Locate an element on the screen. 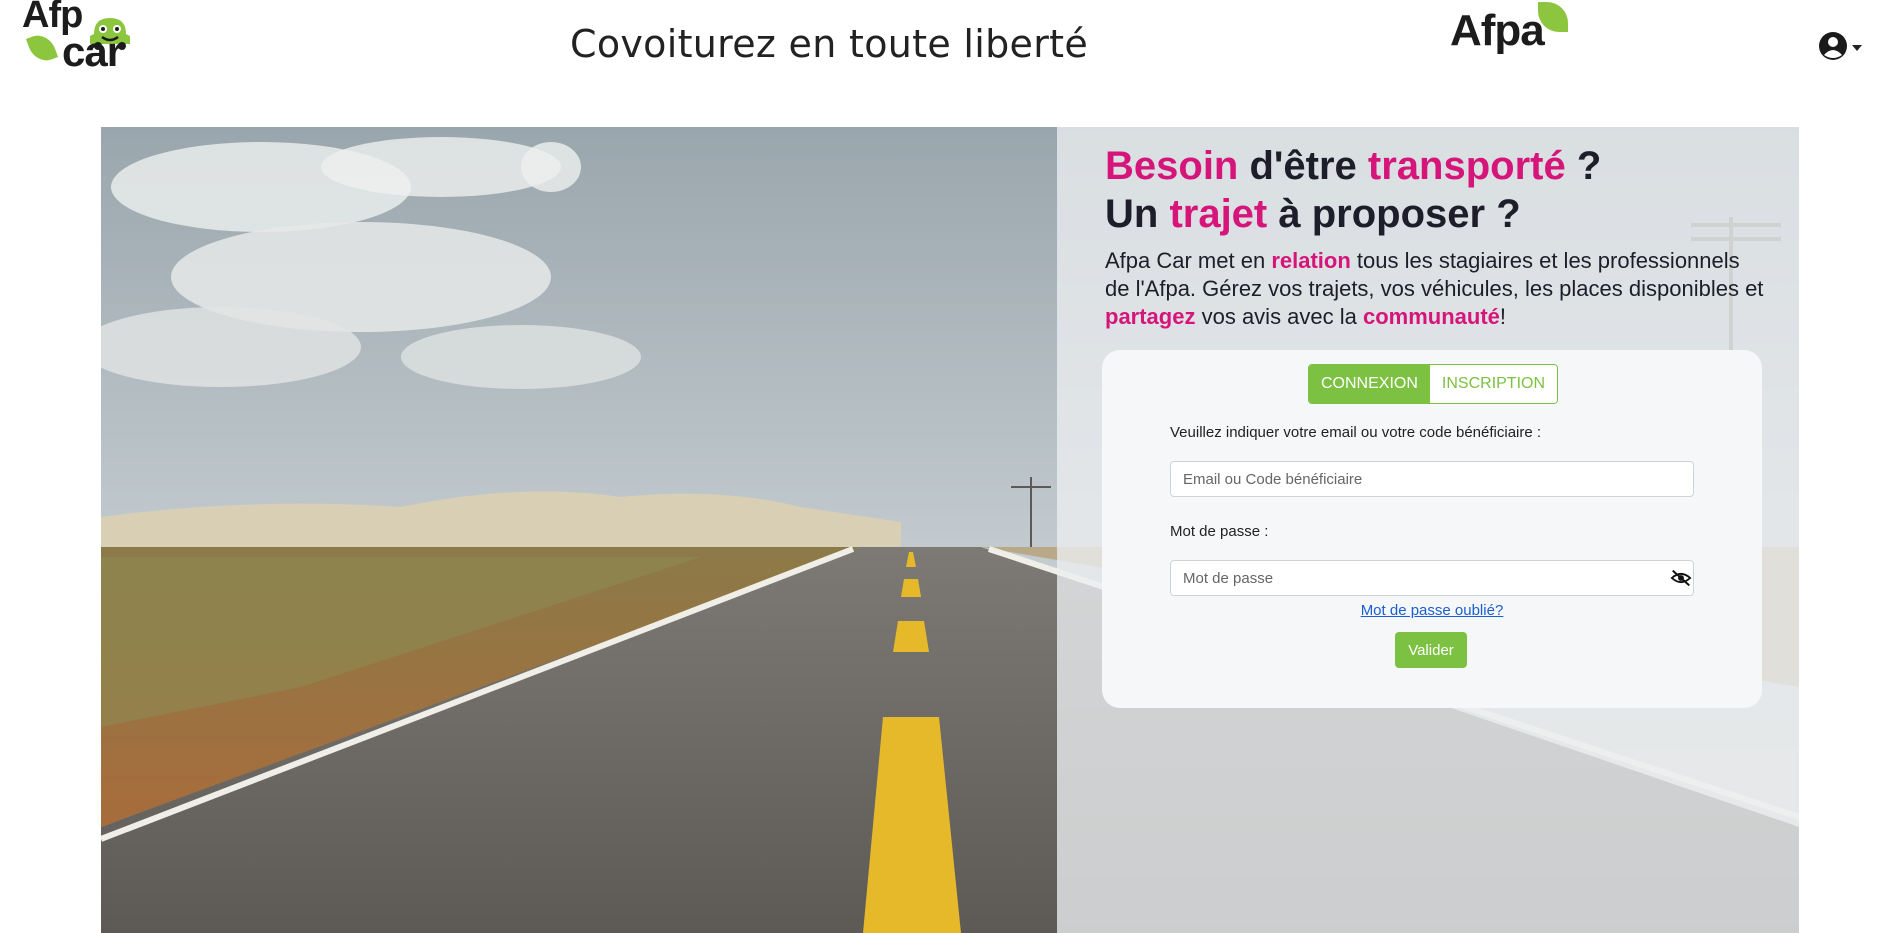 This screenshot has height=933, width=1899. logo-text-car: car is located at coordinates (92, 51).